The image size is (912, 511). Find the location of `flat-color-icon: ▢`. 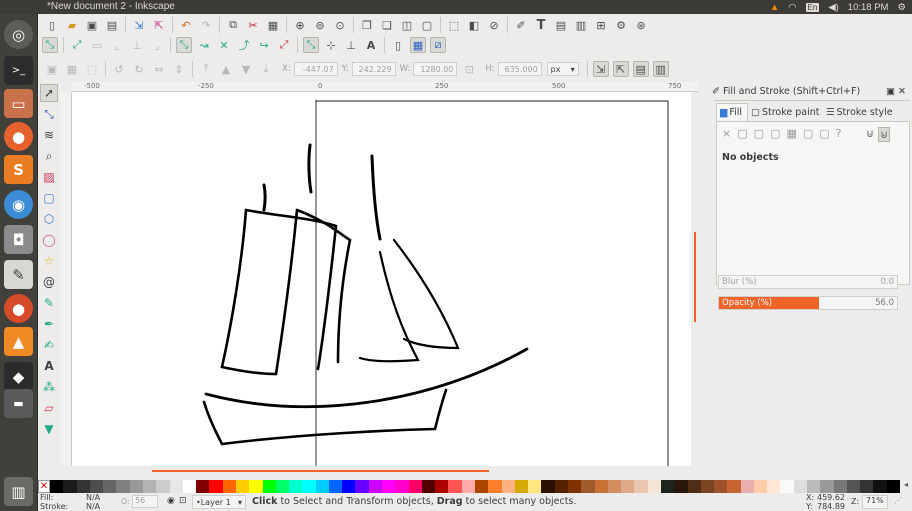

flat-color-icon: ▢ is located at coordinates (742, 133).